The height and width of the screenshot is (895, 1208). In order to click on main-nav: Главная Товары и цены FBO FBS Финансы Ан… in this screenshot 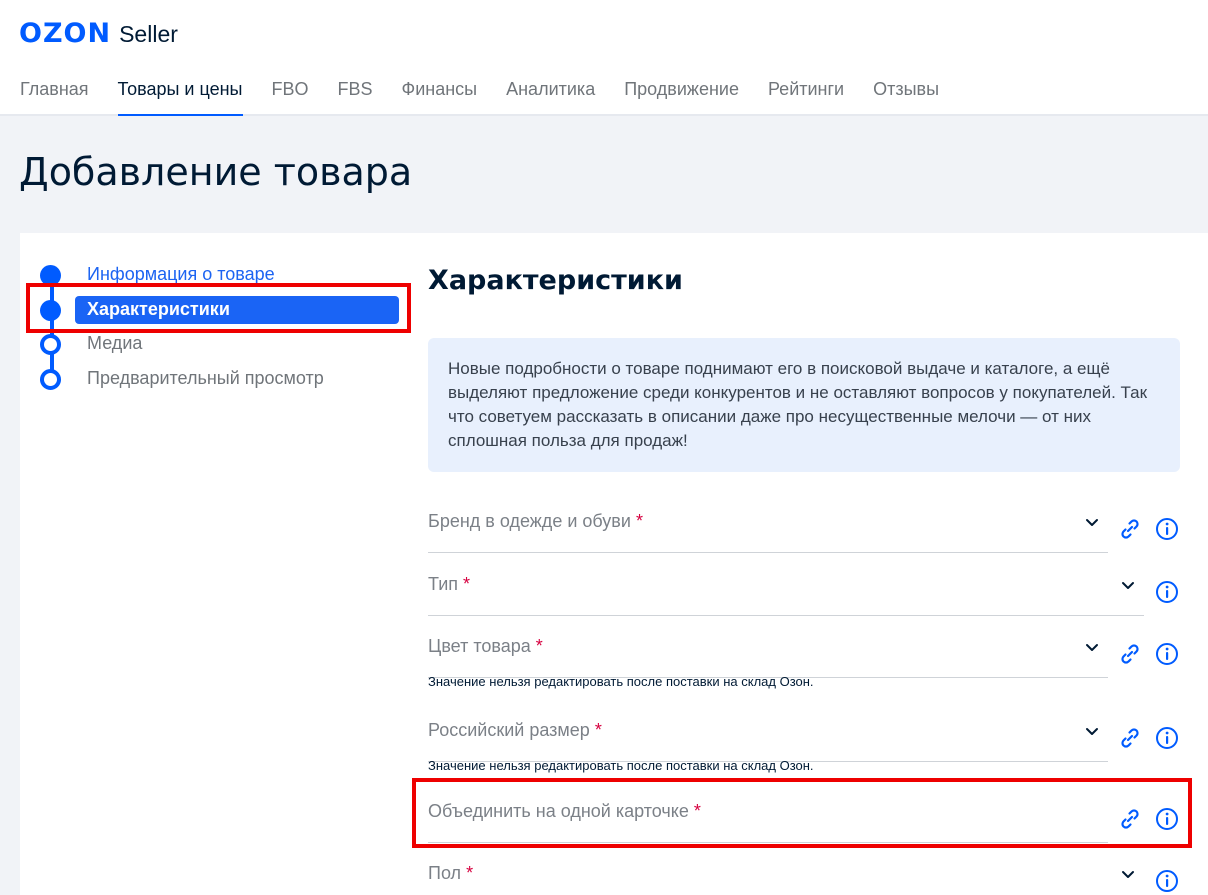, I will do `click(494, 97)`.